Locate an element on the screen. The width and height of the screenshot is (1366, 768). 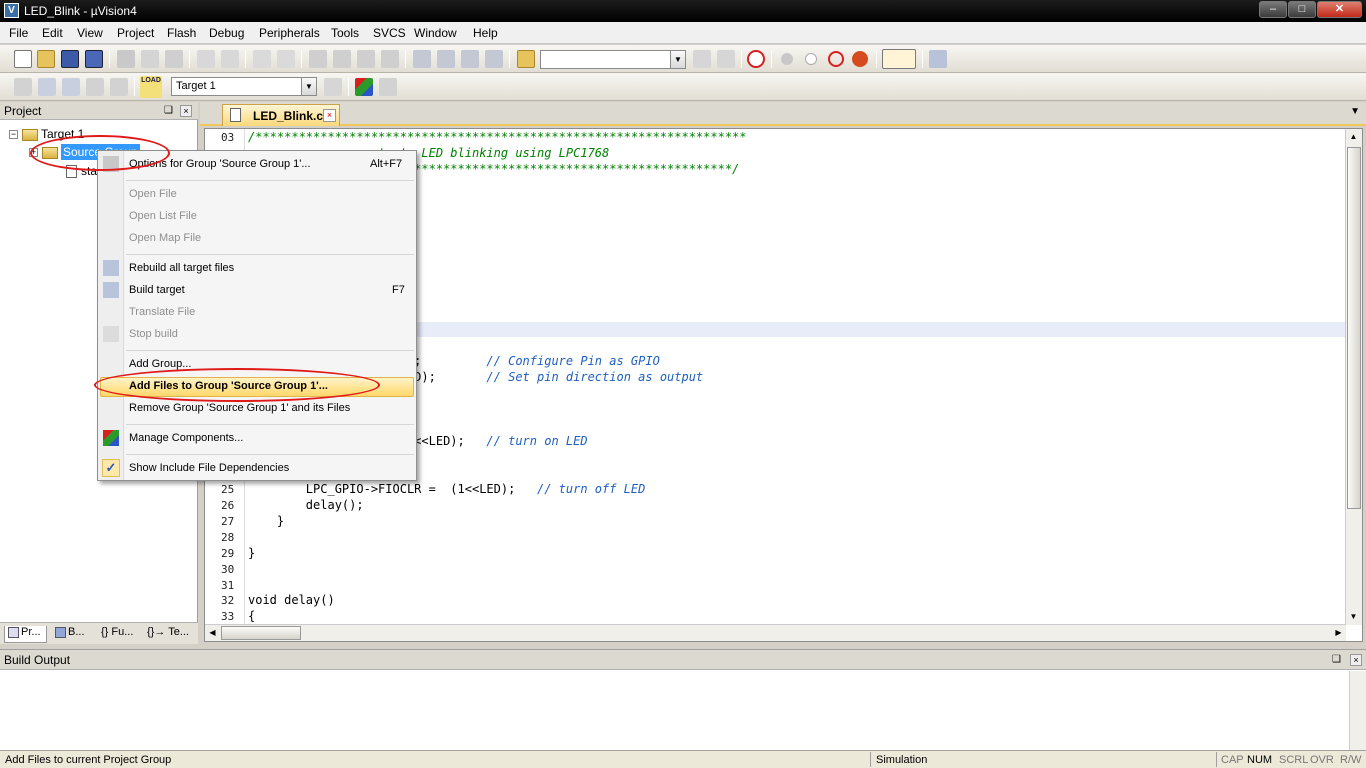
batch-build-icon is located at coordinates (95, 87).